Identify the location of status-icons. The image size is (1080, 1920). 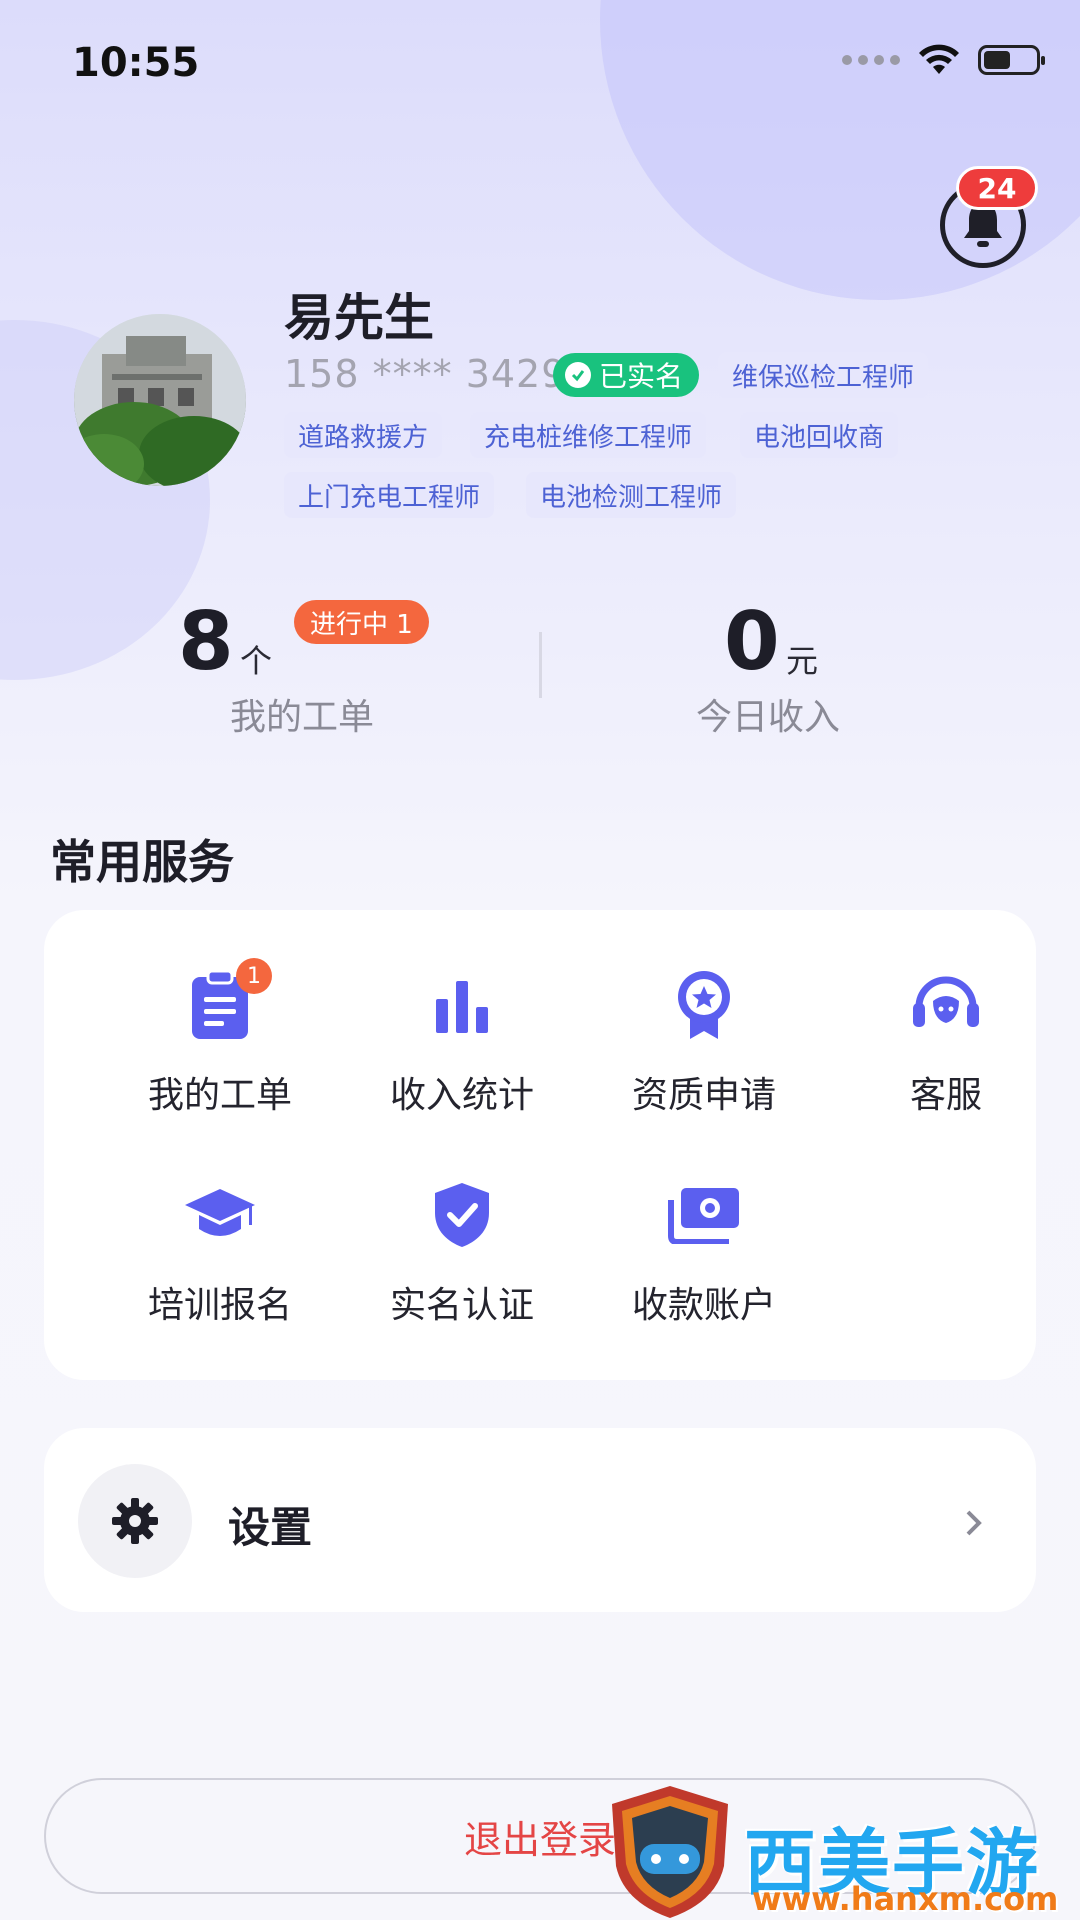
(943, 60).